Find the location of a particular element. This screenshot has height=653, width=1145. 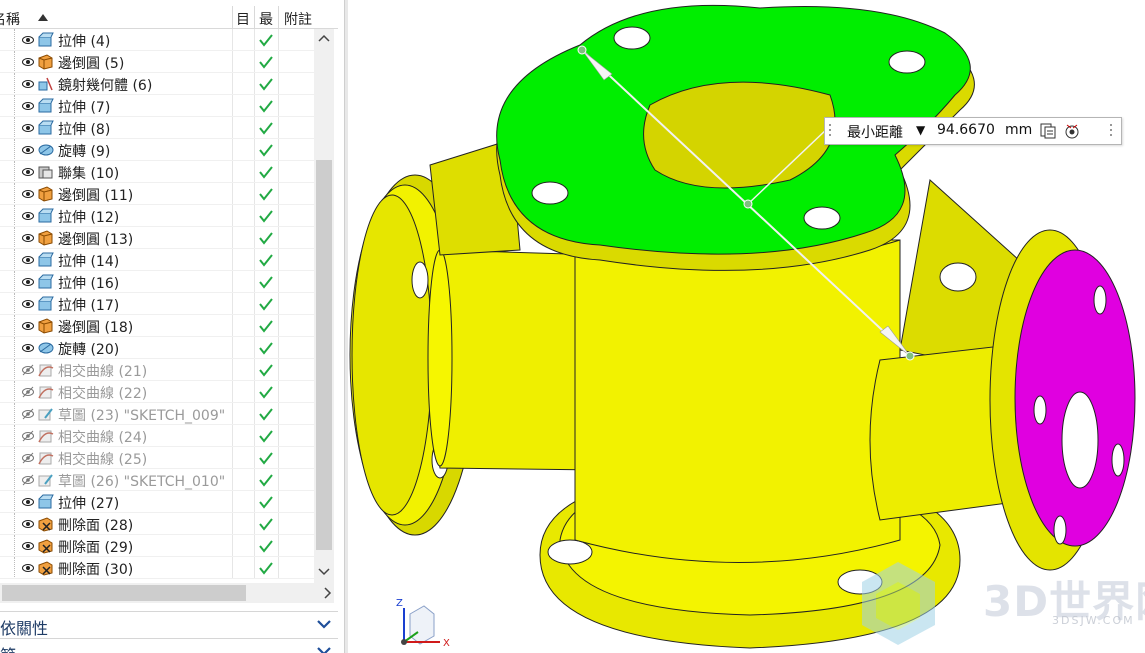

feature-row: 拉伸 (27) is located at coordinates (157, 502).